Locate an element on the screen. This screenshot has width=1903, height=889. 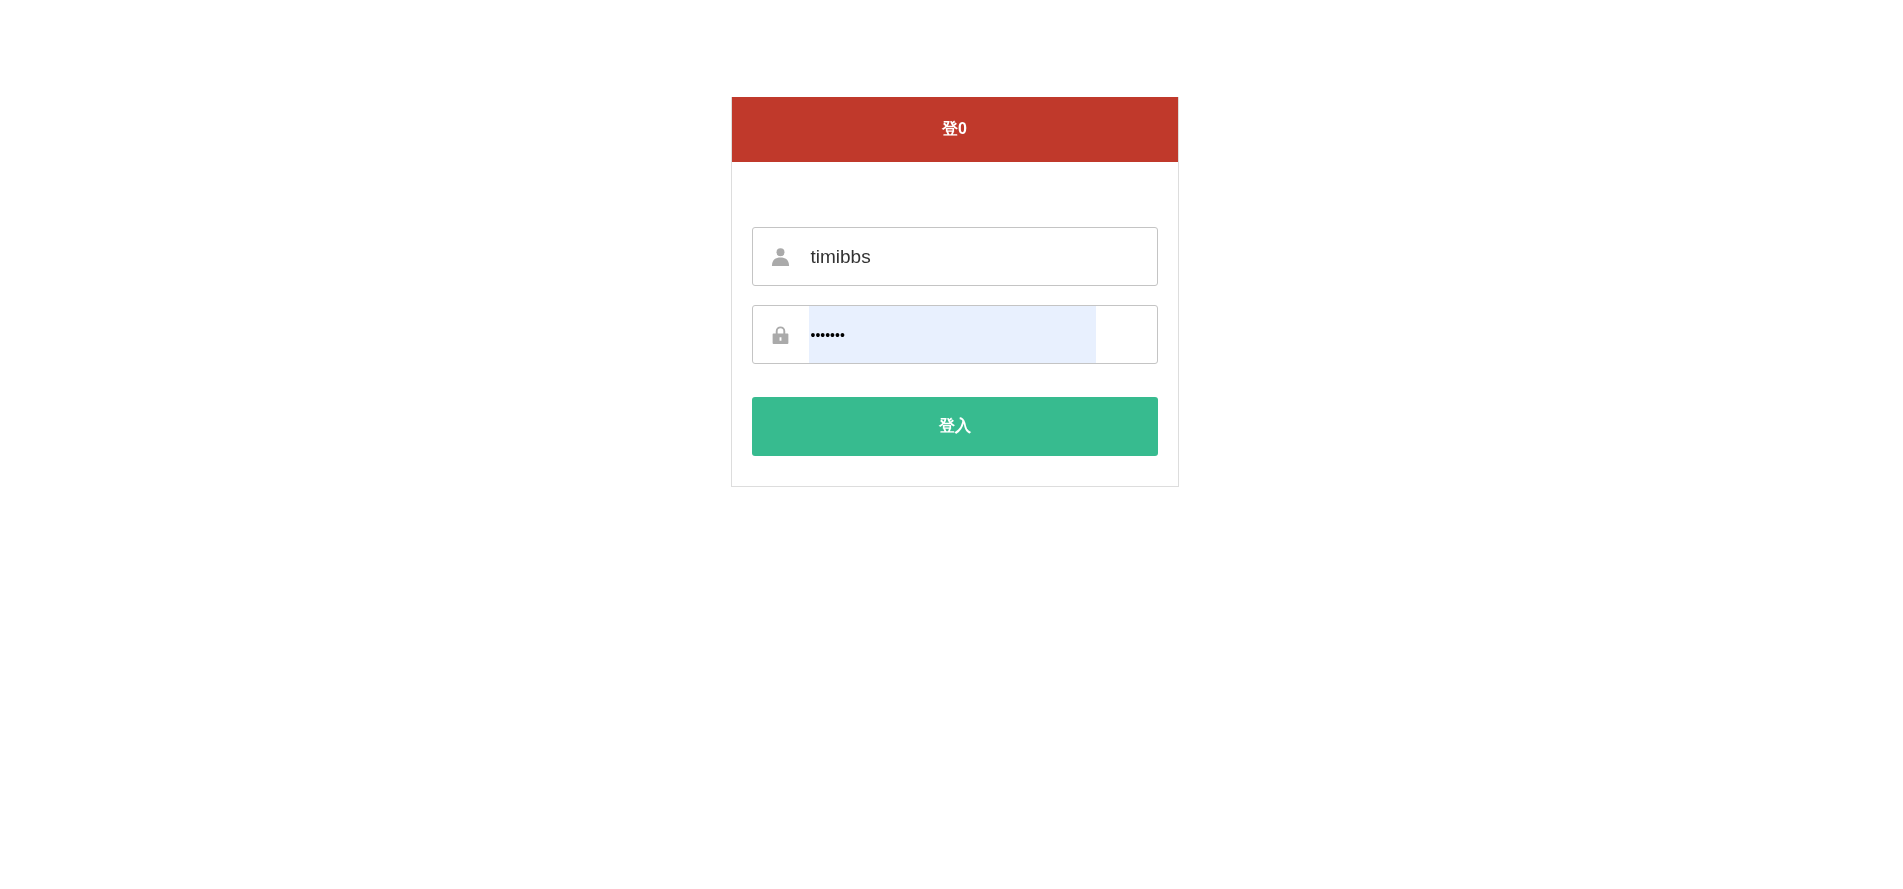
username-value: timibbs is located at coordinates (840, 256).